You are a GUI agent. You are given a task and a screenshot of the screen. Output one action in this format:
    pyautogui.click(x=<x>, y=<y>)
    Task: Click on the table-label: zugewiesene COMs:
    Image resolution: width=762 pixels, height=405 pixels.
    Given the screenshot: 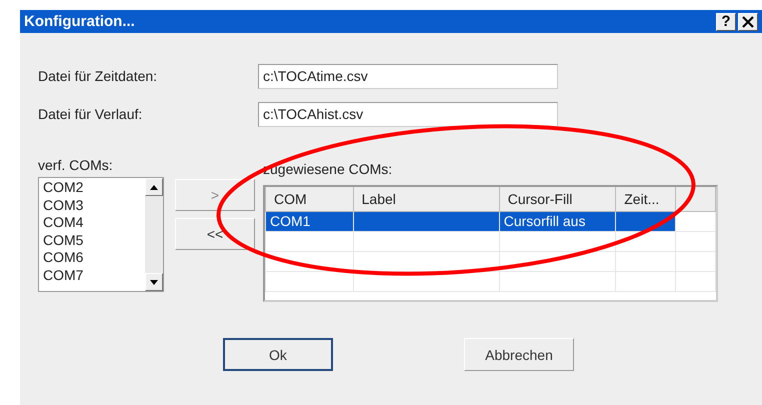 What is the action you would take?
    pyautogui.click(x=328, y=170)
    